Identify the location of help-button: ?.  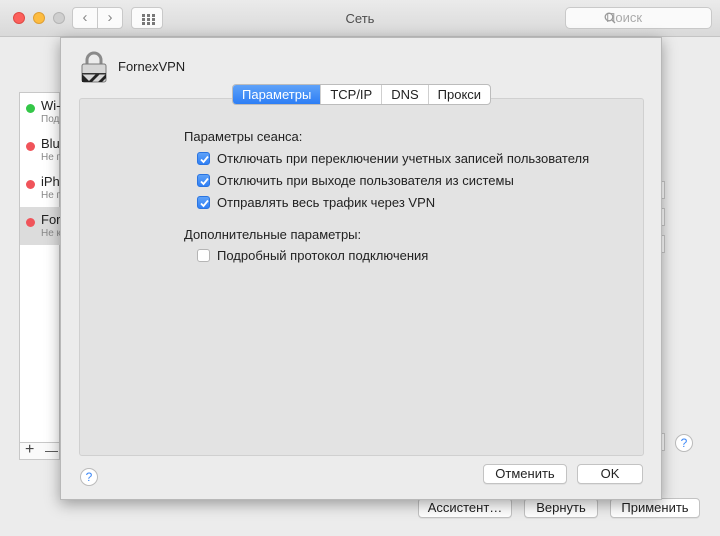
(684, 443).